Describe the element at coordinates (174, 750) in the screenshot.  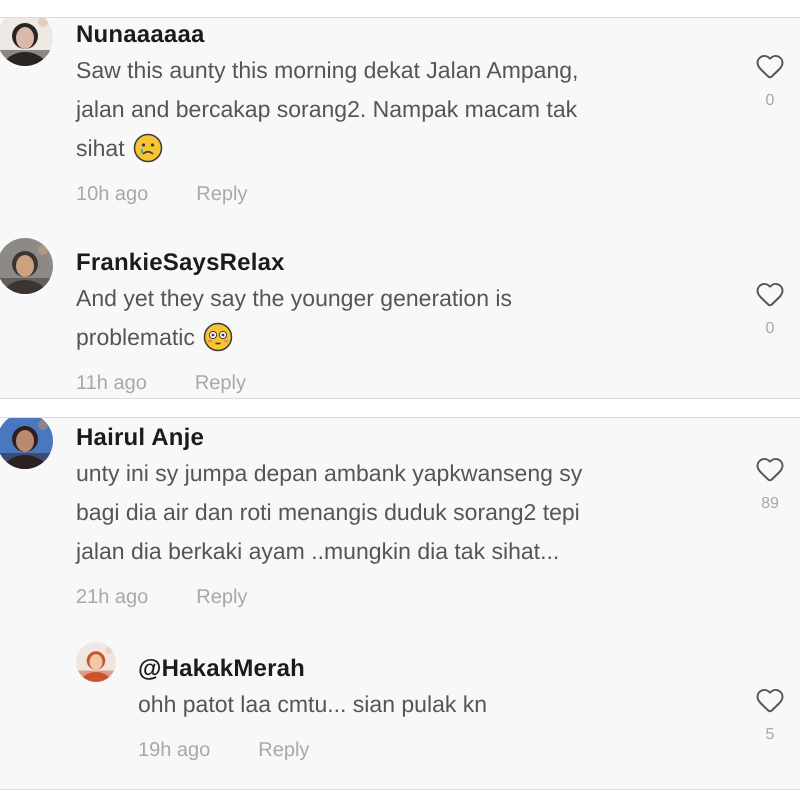
I see `timestamp: 19h ago` at that location.